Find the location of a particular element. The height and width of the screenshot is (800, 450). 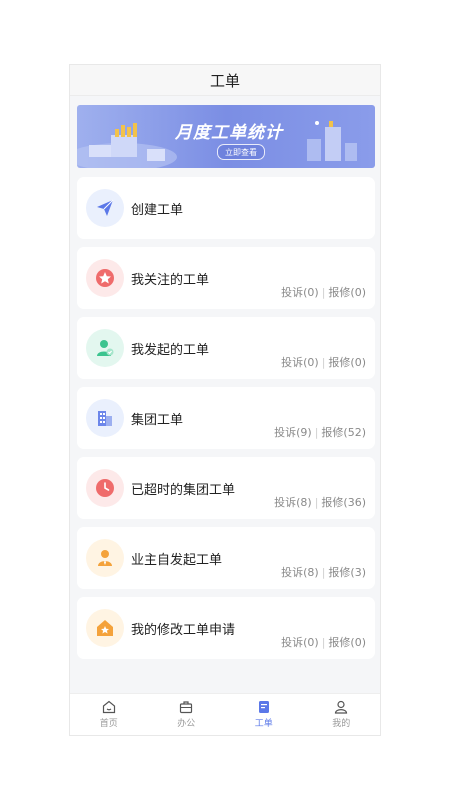

repair-count: 报修(3) is located at coordinates (347, 572).